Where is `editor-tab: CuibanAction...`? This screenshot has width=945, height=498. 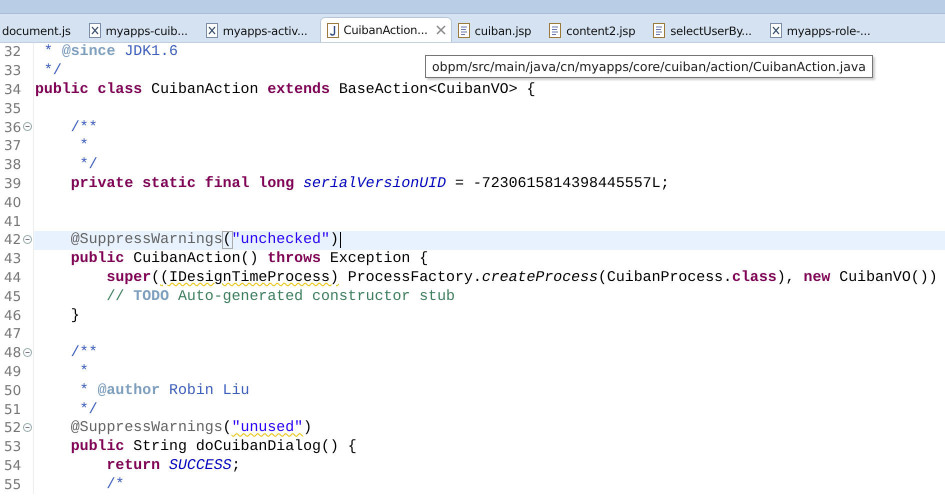
editor-tab: CuibanAction... is located at coordinates (386, 29).